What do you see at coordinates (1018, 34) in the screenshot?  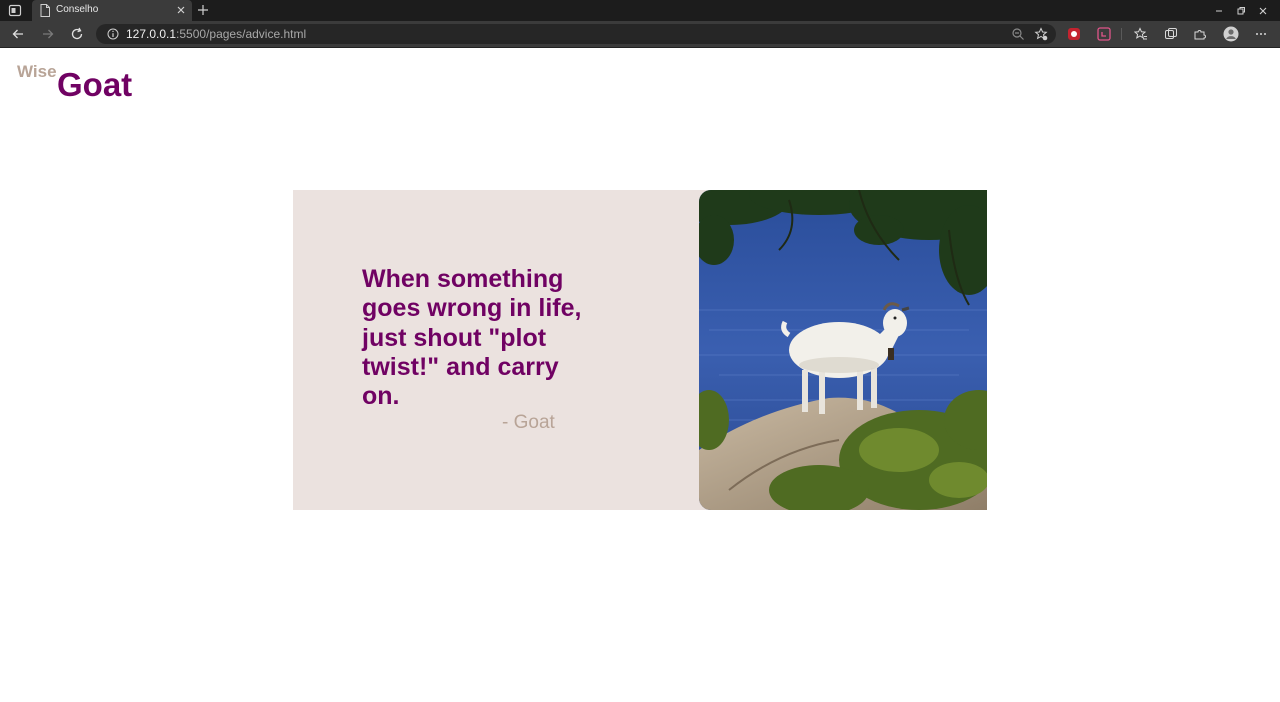 I see `zoom-icon` at bounding box center [1018, 34].